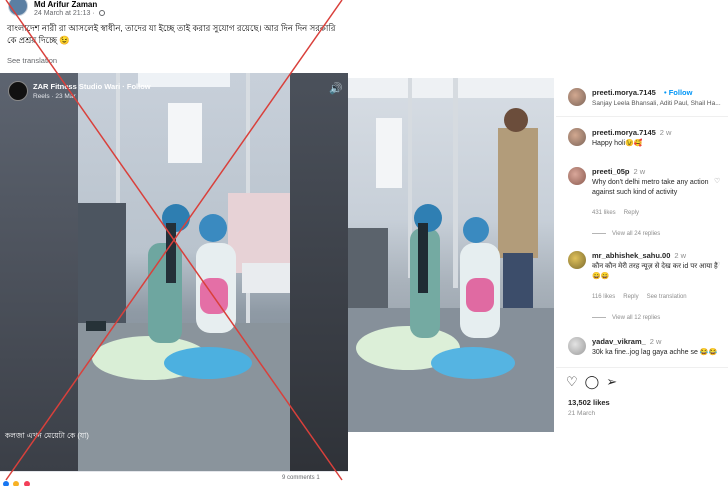  I want to click on video-side-blur-left, so click(39, 272).